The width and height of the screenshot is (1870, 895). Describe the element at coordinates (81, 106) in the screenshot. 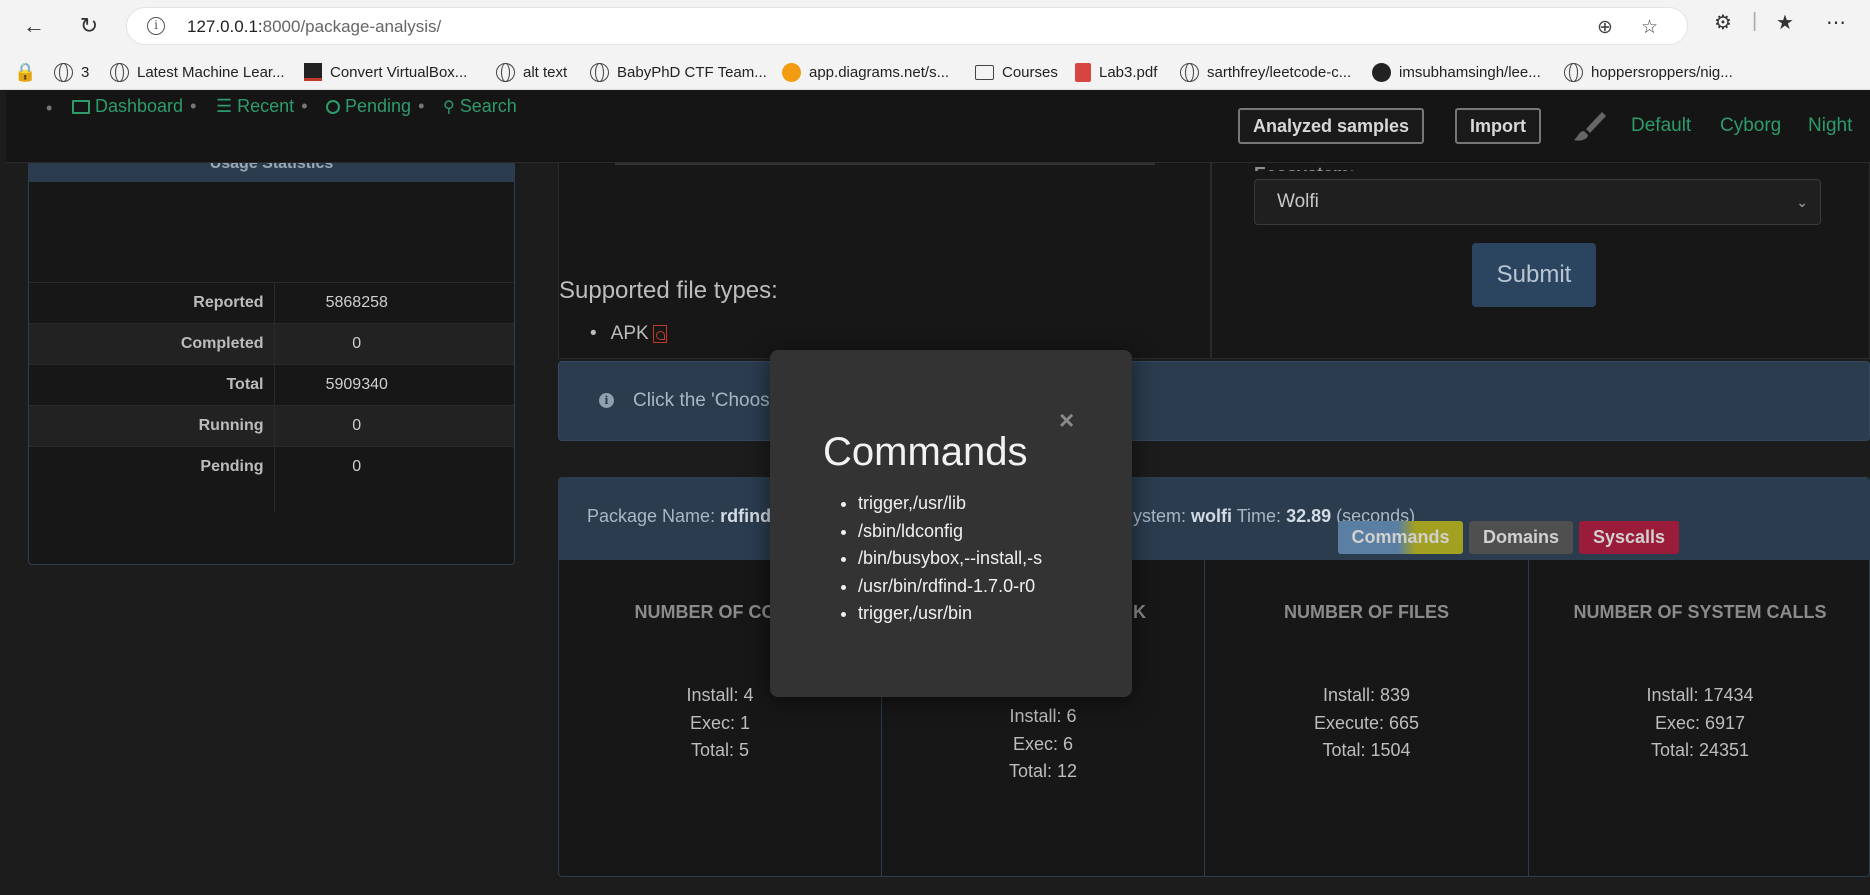

I see `dashboard-icon` at that location.